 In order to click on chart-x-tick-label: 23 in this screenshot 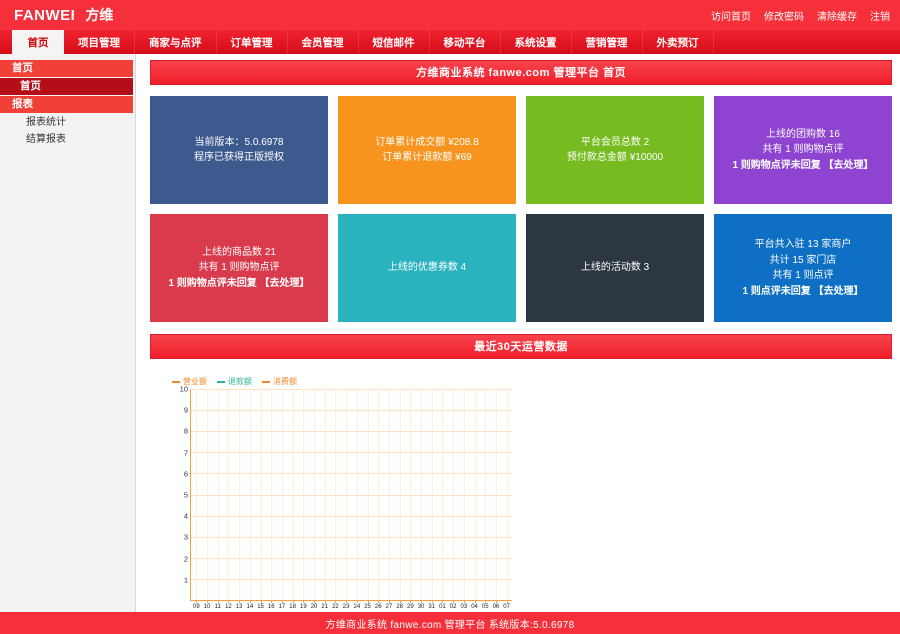, I will do `click(346, 607)`.